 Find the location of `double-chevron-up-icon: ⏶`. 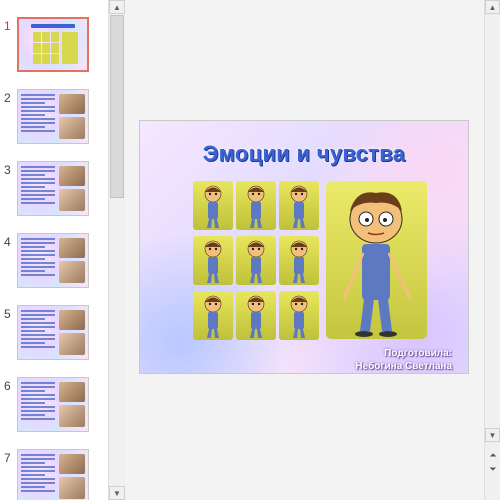

double-chevron-up-icon: ⏶ is located at coordinates (493, 455).